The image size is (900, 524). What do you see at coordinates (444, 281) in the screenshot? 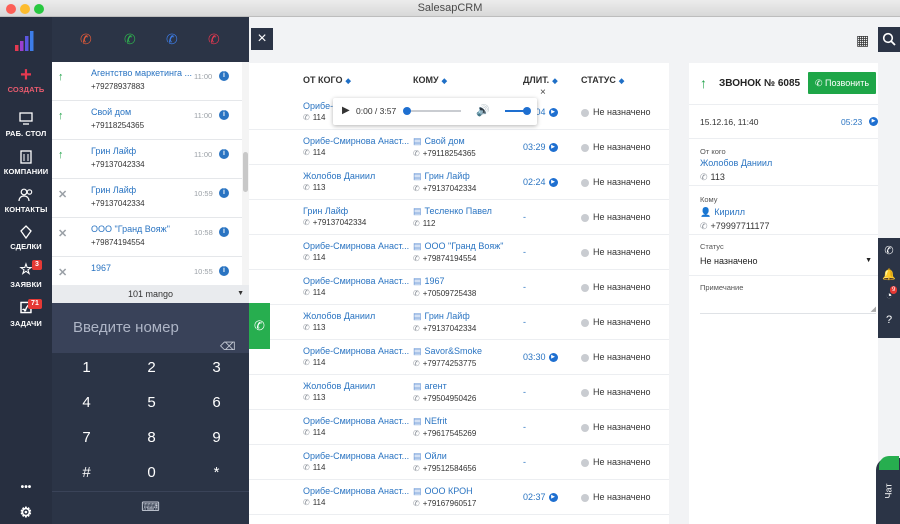
I see `to-name-link: ▤ 1967` at bounding box center [444, 281].